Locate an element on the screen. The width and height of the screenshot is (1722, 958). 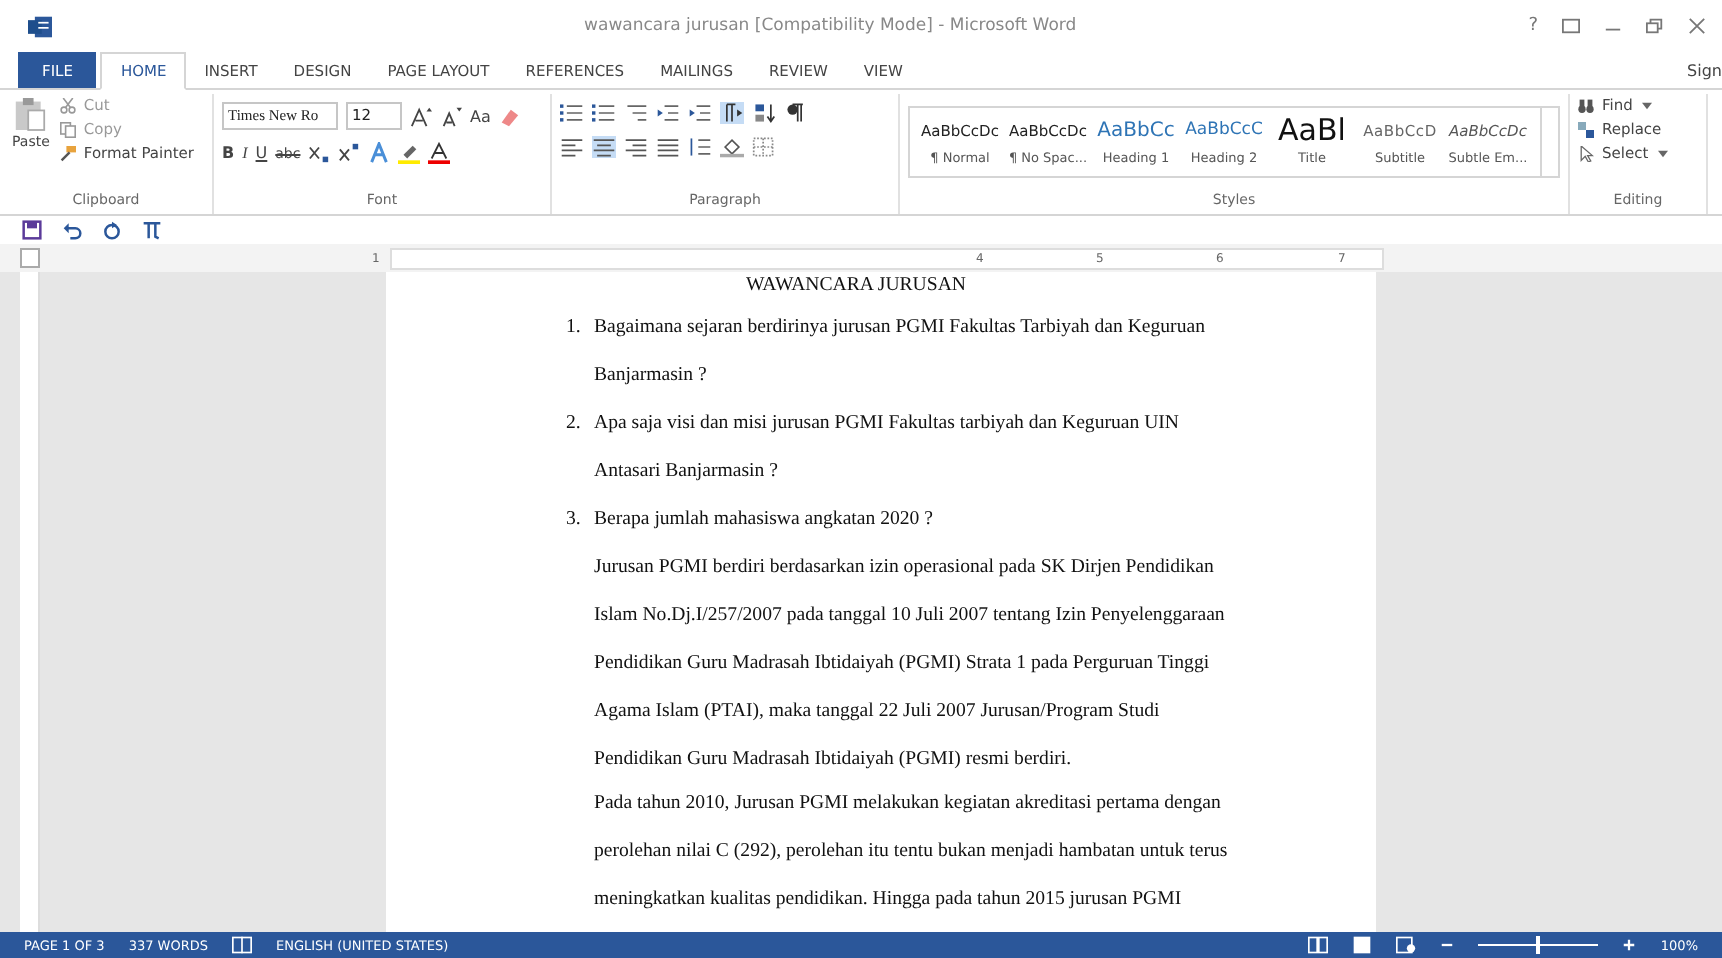
italic-button: I is located at coordinates (245, 153).